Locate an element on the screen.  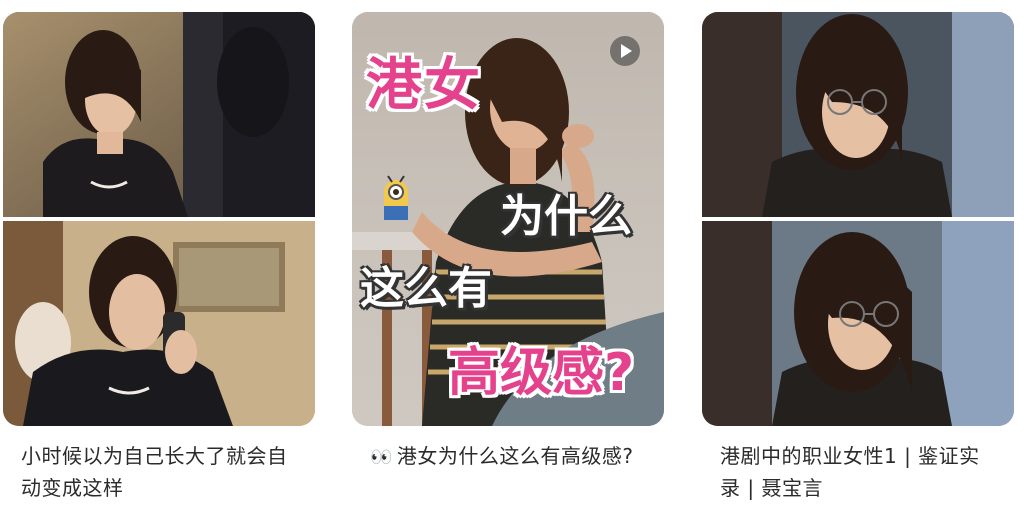
eyes-emoji-icon: 👀 is located at coordinates (381, 457).